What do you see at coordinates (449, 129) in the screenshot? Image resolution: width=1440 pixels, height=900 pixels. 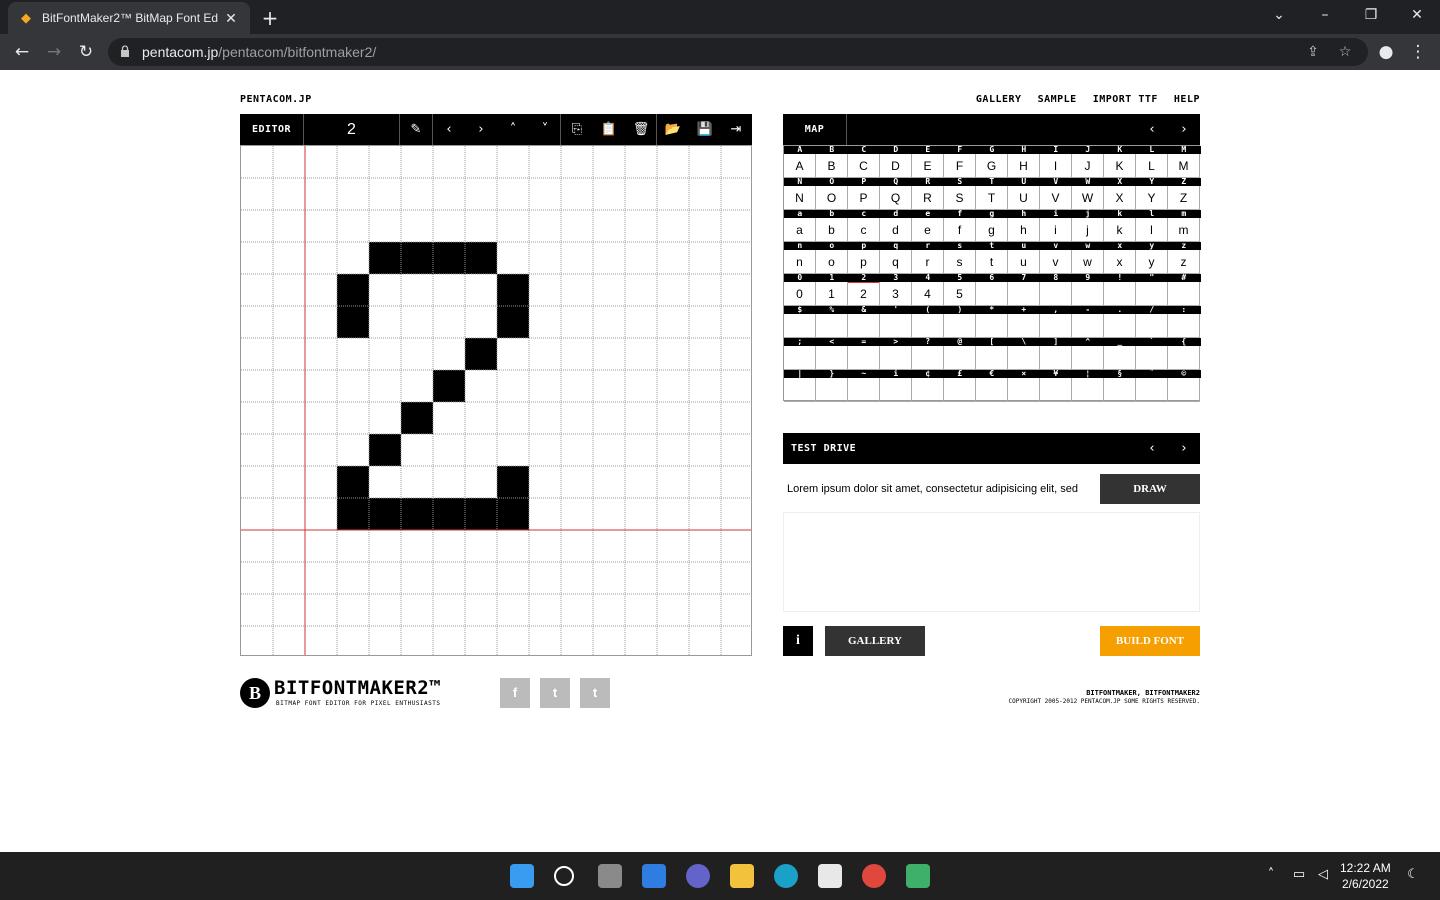 I see `shift-left-icon: ‹` at bounding box center [449, 129].